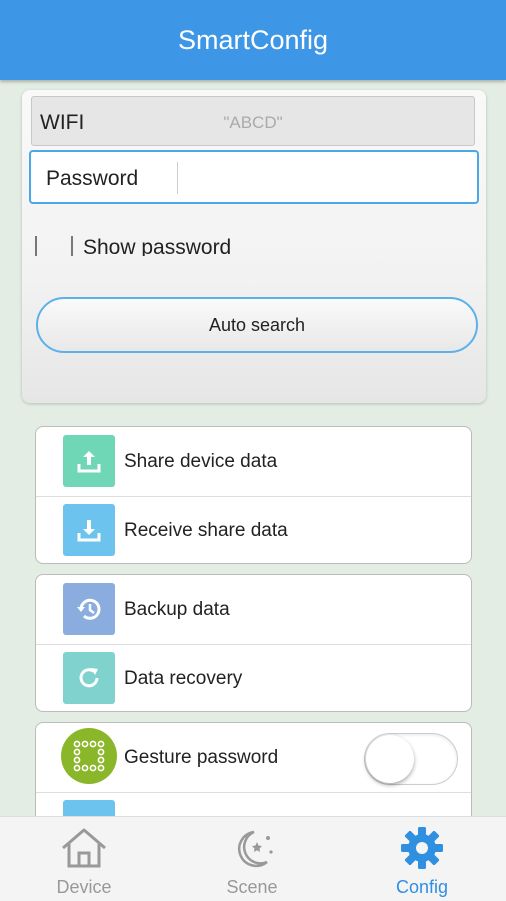 This screenshot has height=901, width=506. I want to click on toggle-knob, so click(390, 759).